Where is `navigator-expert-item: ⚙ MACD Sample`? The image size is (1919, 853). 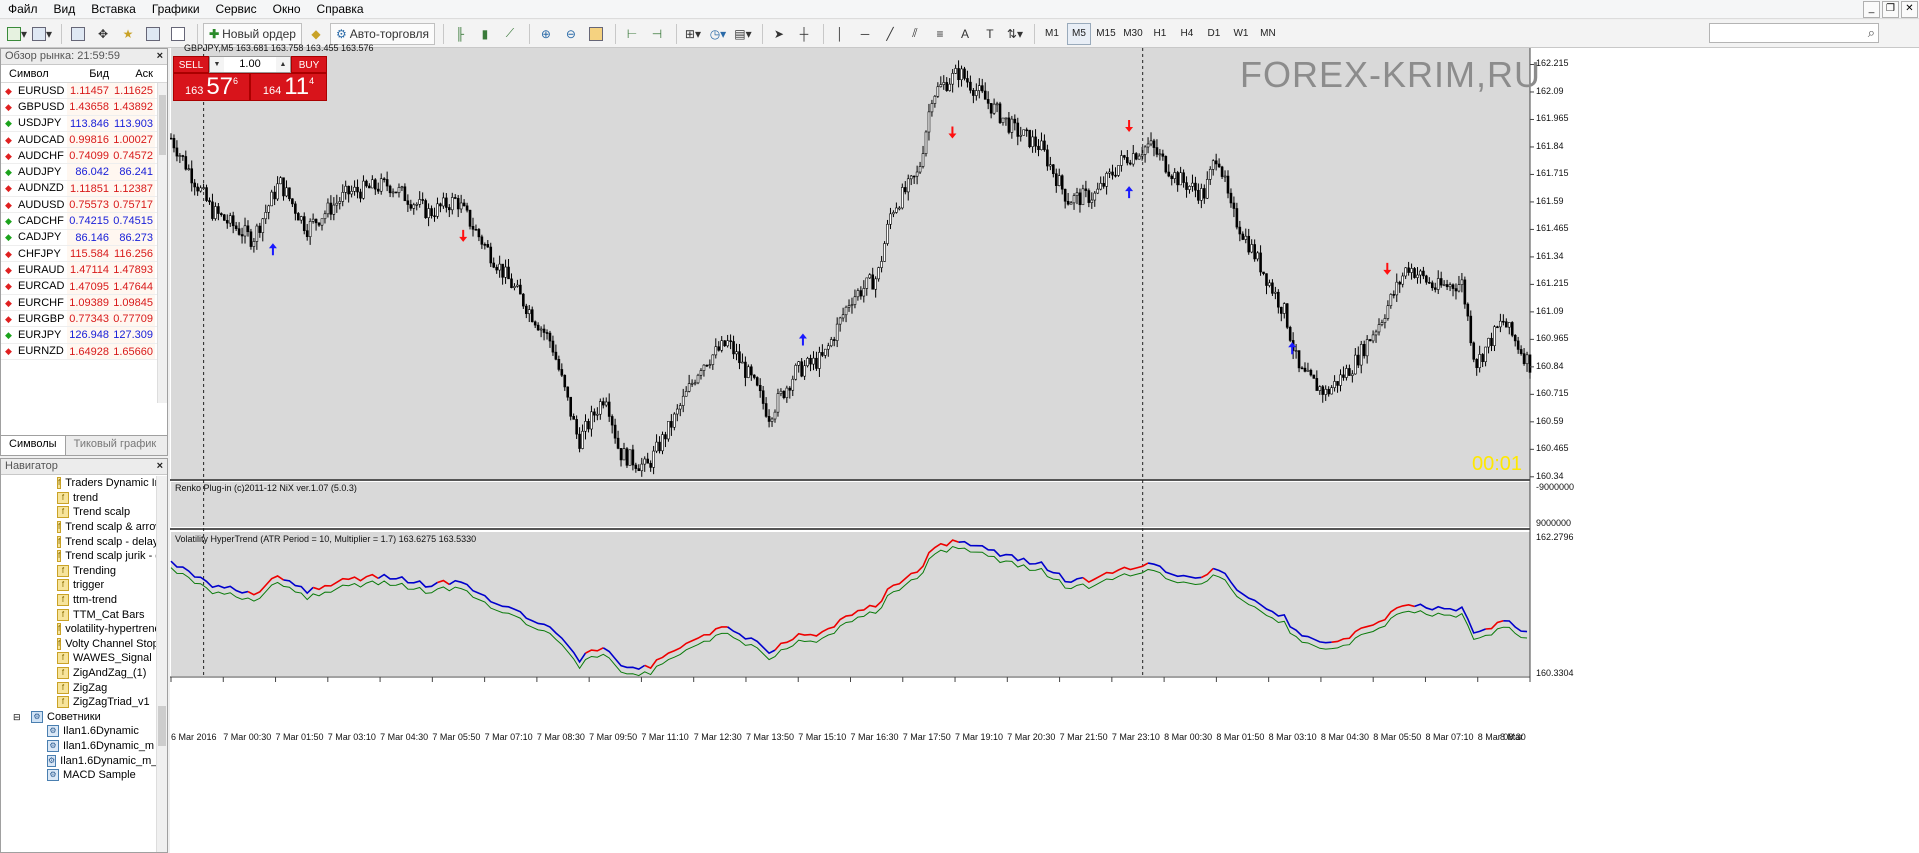
navigator-expert-item: ⚙ MACD Sample is located at coordinates (79, 775).